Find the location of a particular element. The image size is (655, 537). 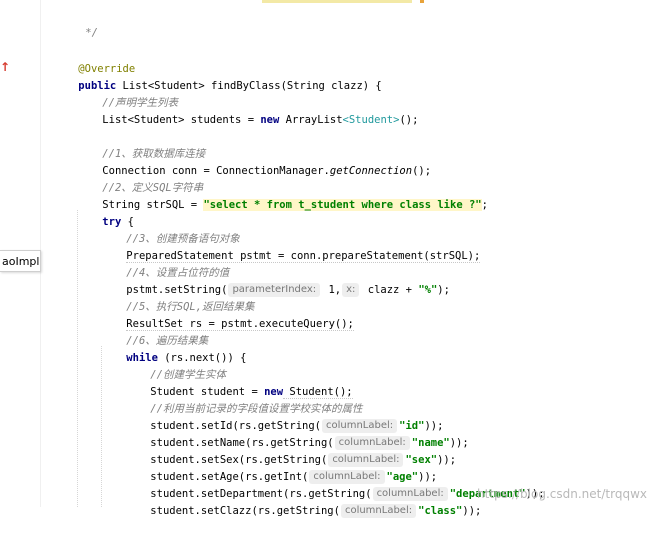

keyword: new is located at coordinates (270, 120).